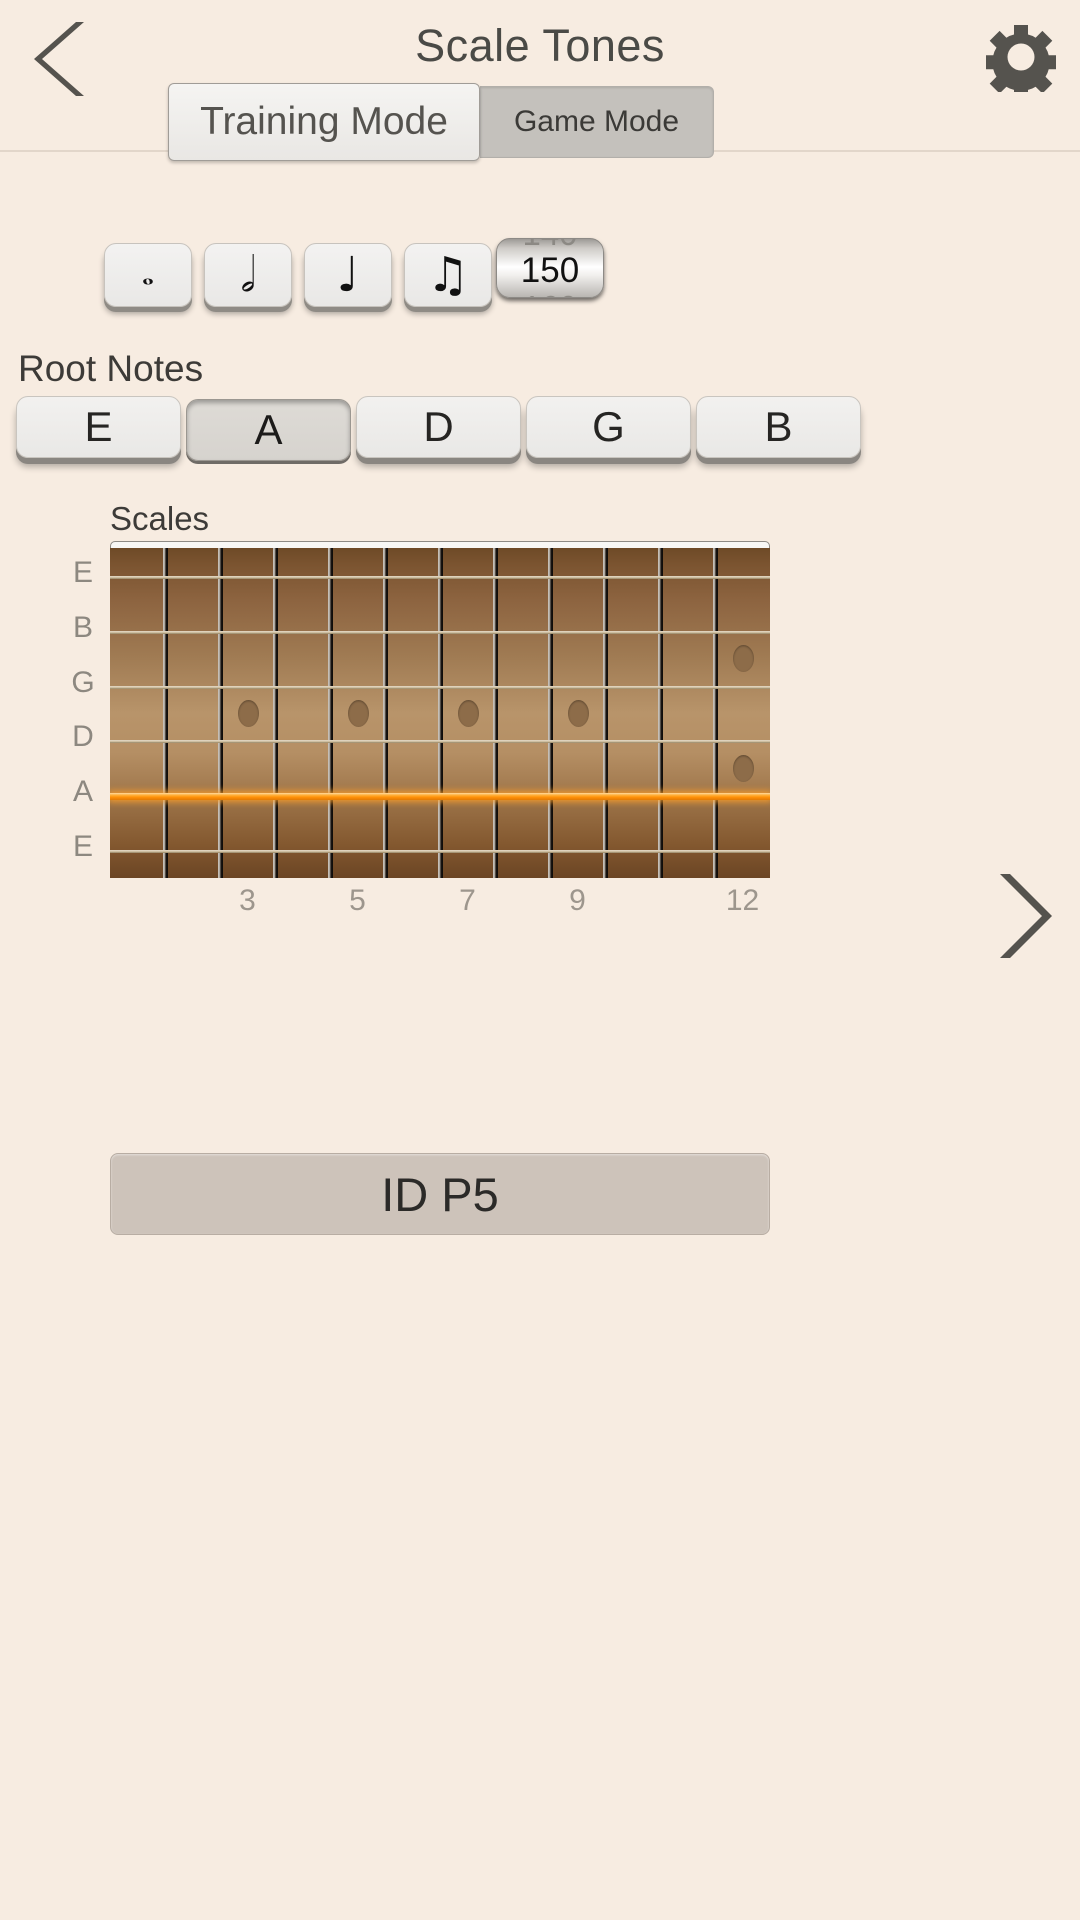 The height and width of the screenshot is (1920, 1080). I want to click on settings-button, so click(1021, 61).